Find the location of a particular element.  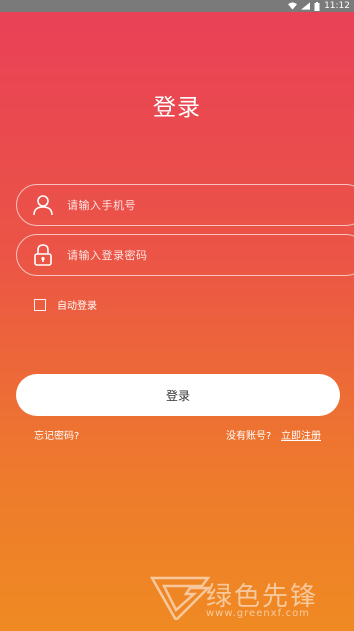

forgot-password-link: 忘记密码? is located at coordinates (56, 434).